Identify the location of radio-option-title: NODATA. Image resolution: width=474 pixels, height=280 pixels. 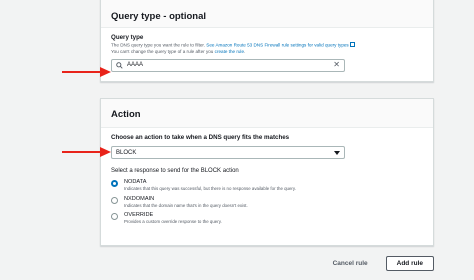
(135, 182).